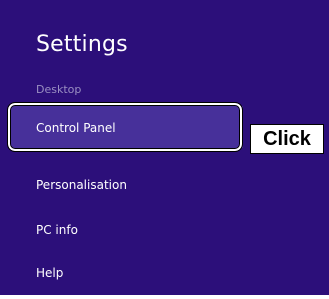 Image resolution: width=329 pixels, height=299 pixels. What do you see at coordinates (59, 89) in the screenshot?
I see `settings-subtitle: Desktop` at bounding box center [59, 89].